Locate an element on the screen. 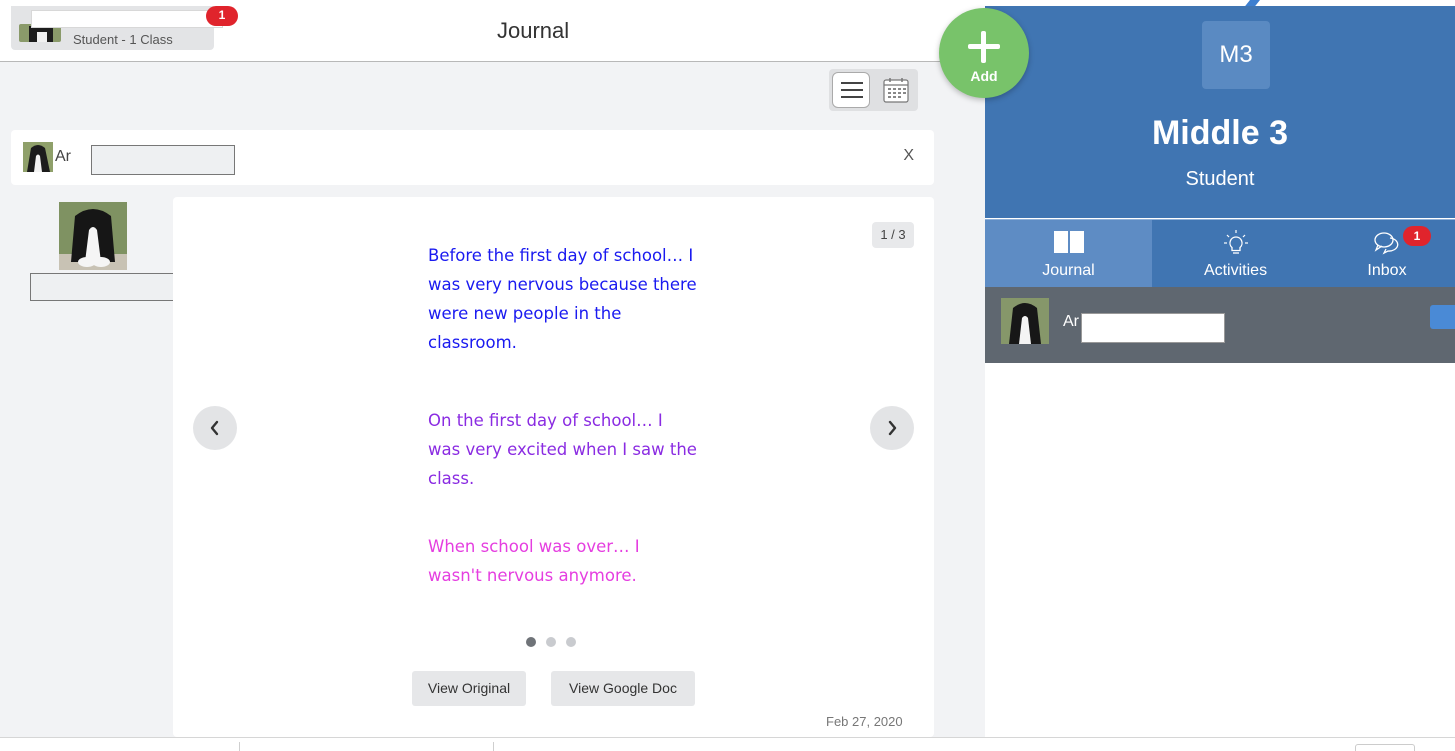 This screenshot has height=751, width=1455. entry-author-avatar is located at coordinates (93, 236).